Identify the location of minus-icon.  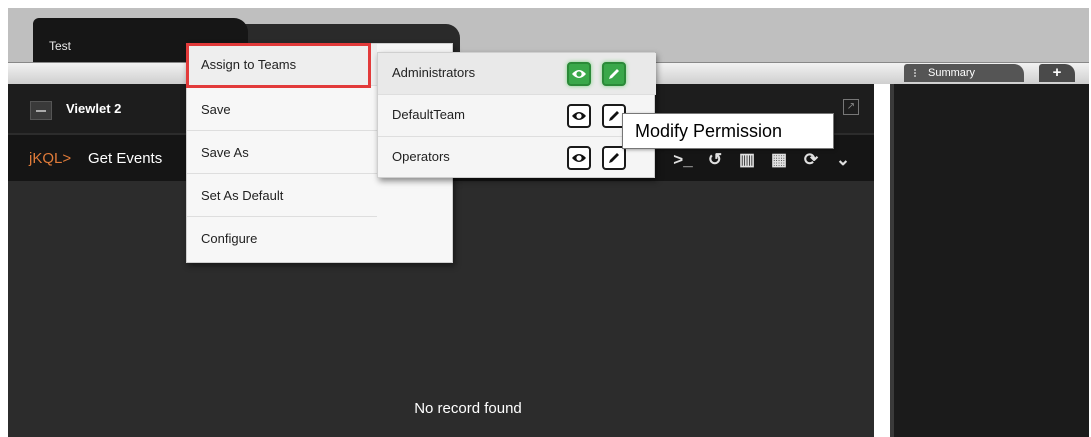
(41, 111).